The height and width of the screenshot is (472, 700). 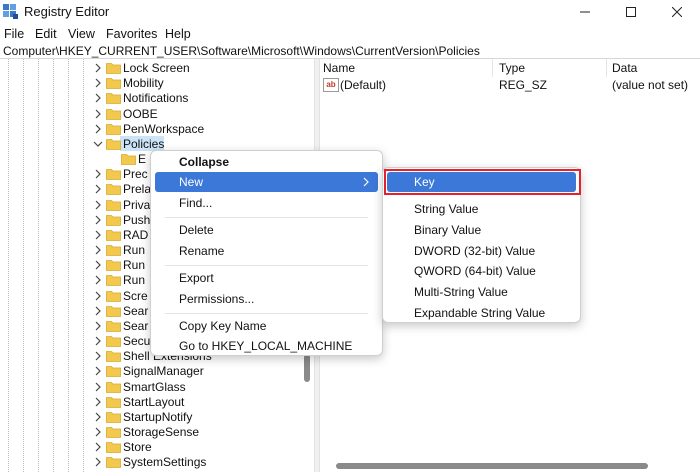 What do you see at coordinates (481, 292) in the screenshot?
I see `submenu-item-multi-string-value: Multi-String Value` at bounding box center [481, 292].